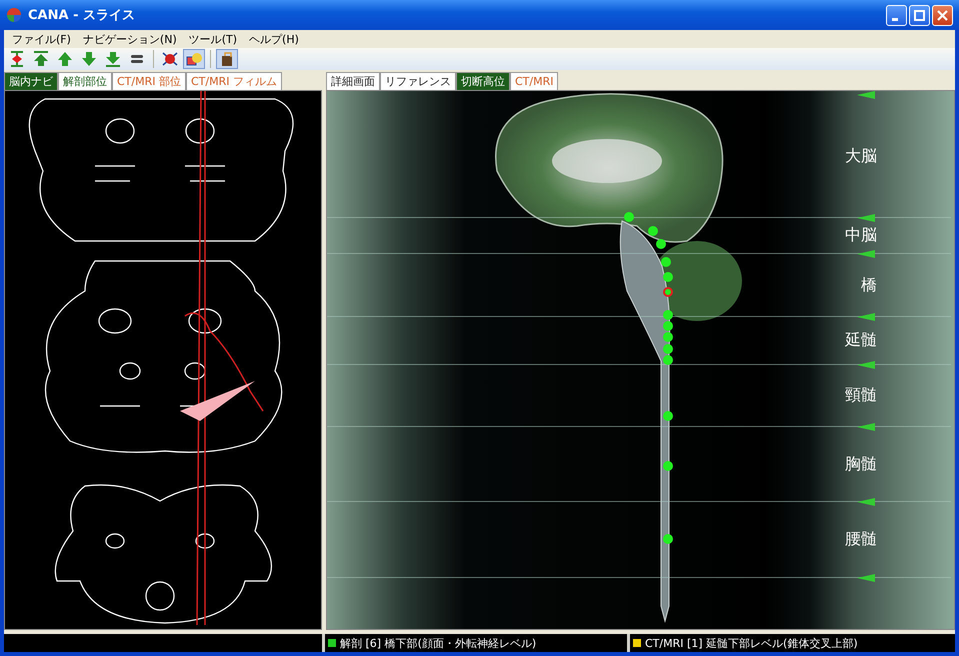  What do you see at coordinates (353, 81) in the screenshot?
I see `tab: 詳細画面` at bounding box center [353, 81].